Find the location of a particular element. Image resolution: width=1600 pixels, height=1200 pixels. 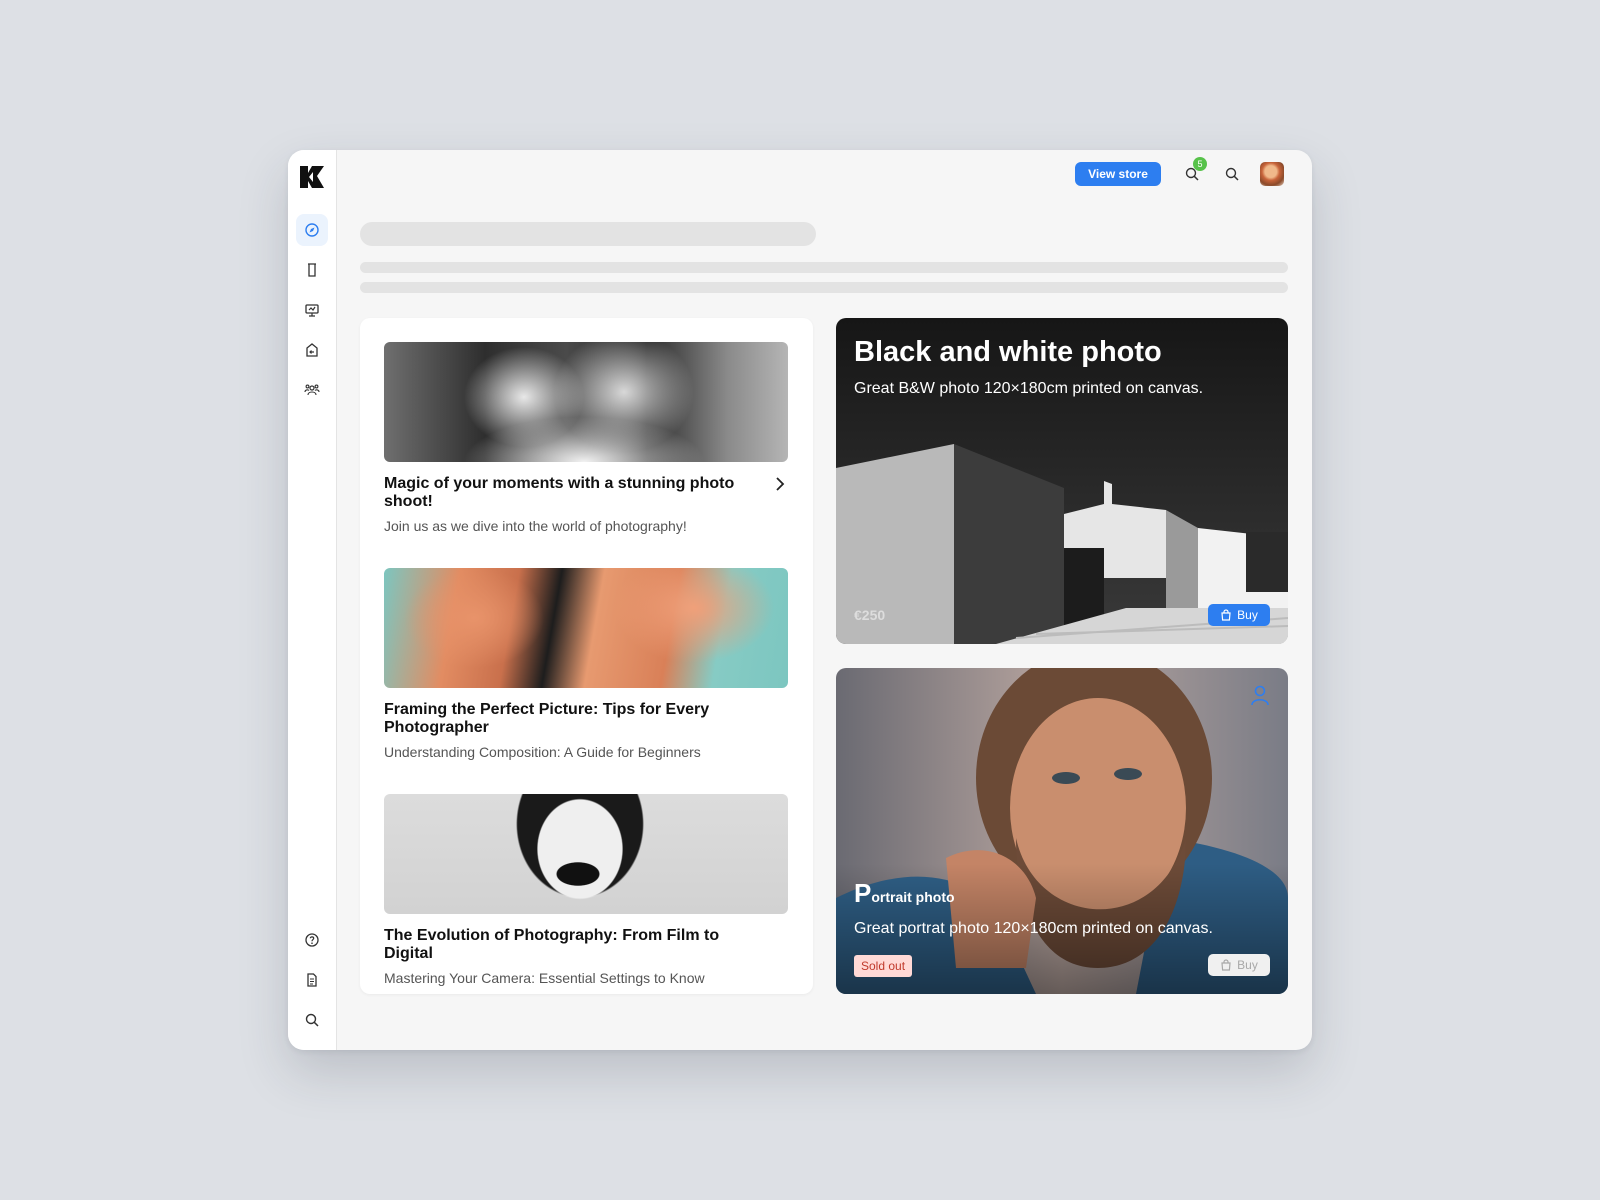

sidebar-item-team is located at coordinates (312, 390).